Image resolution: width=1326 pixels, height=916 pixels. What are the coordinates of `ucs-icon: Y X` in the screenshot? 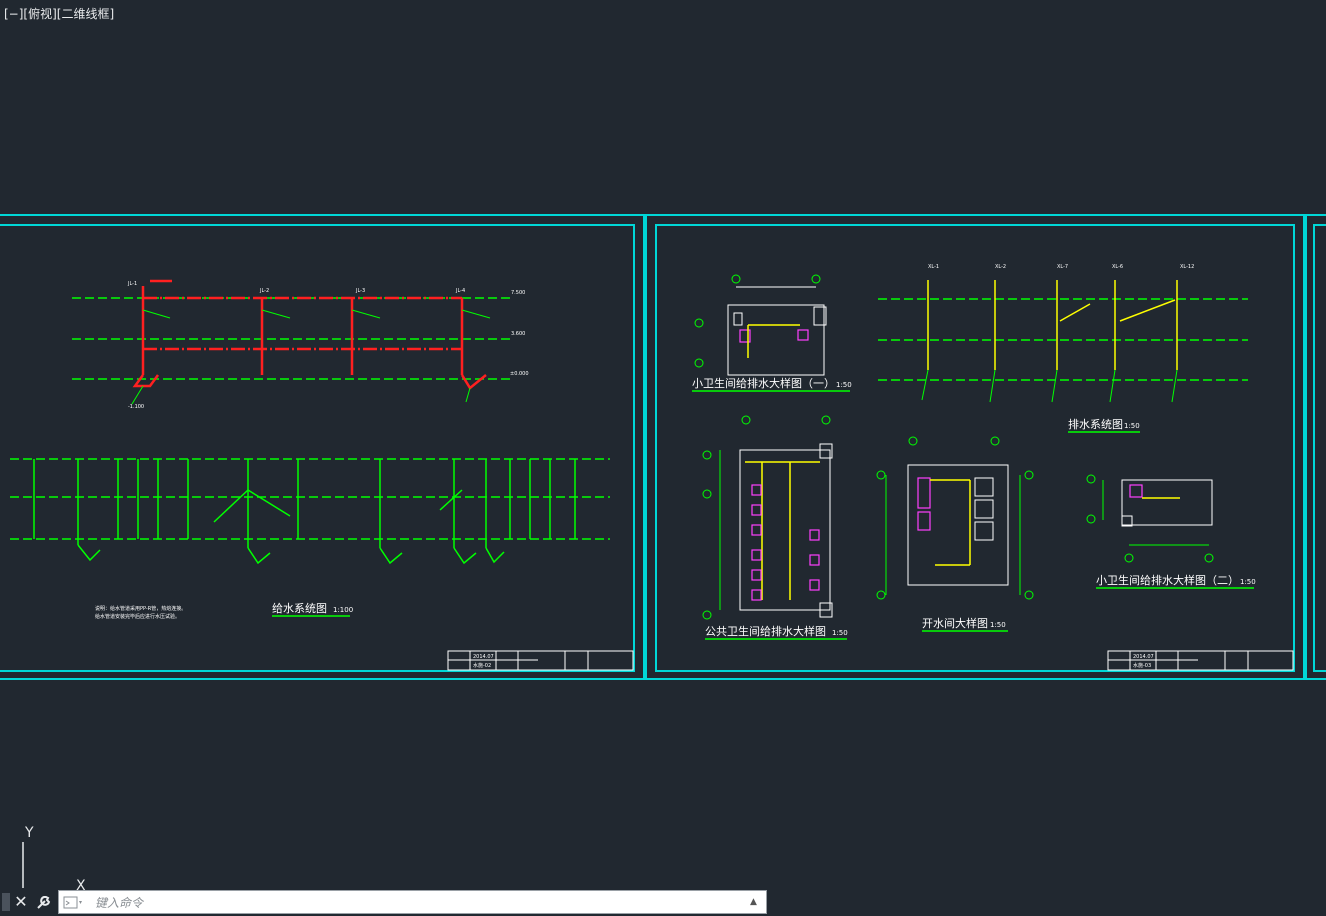 It's located at (54, 858).